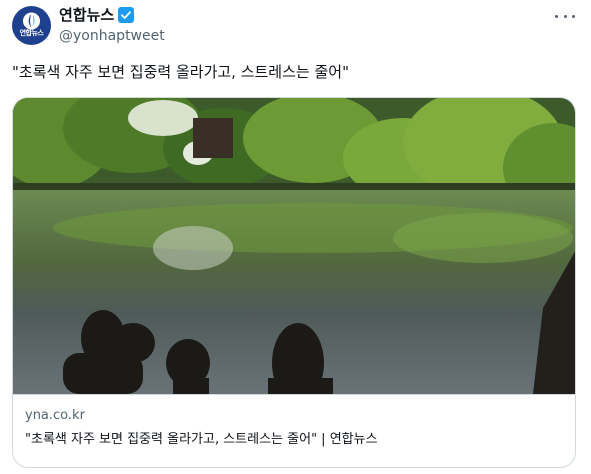  What do you see at coordinates (565, 16) in the screenshot?
I see `more-options-icon` at bounding box center [565, 16].